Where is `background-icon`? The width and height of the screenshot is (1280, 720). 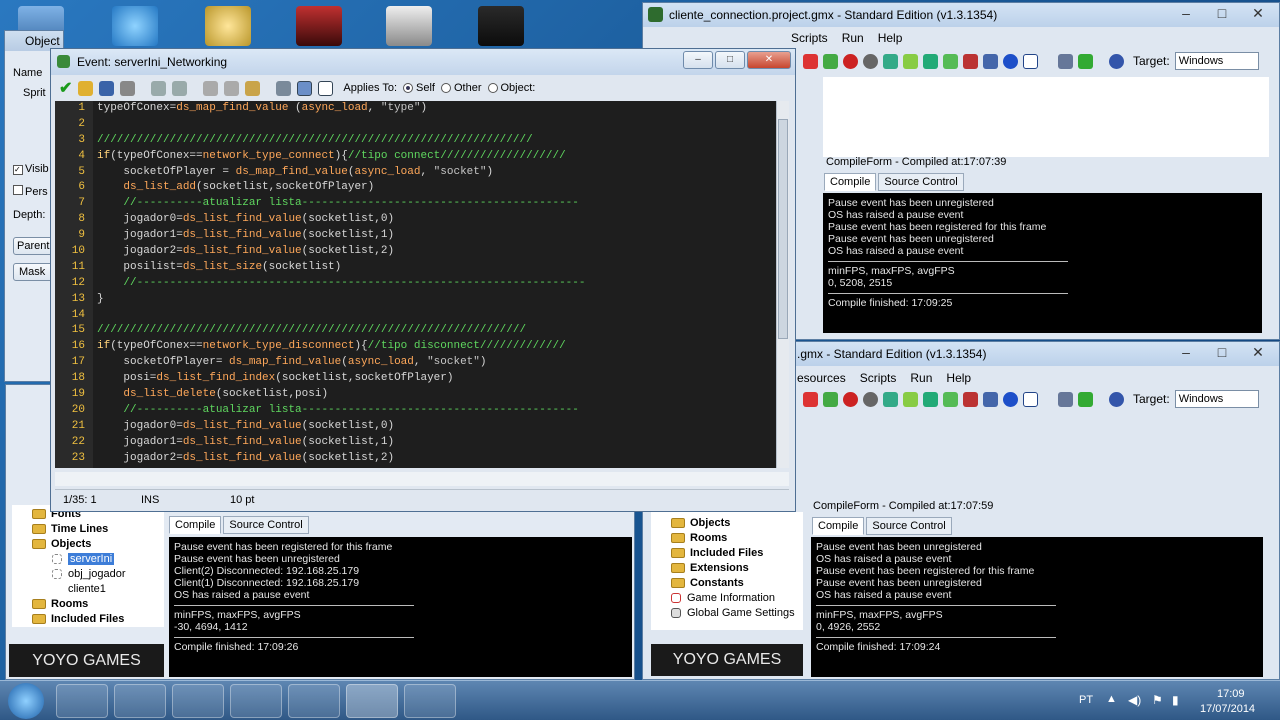 background-icon is located at coordinates (910, 399).